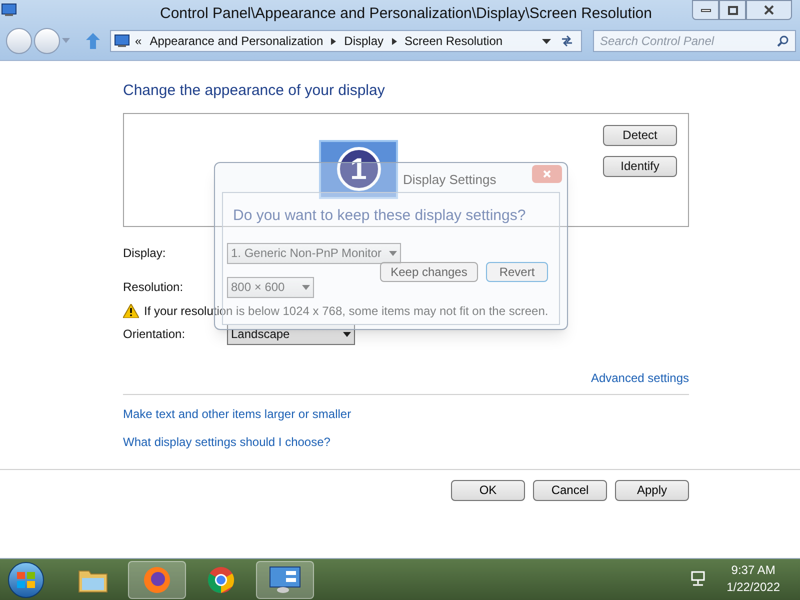 Image resolution: width=800 pixels, height=600 pixels. Describe the element at coordinates (640, 135) in the screenshot. I see `panel-button: Detect` at that location.